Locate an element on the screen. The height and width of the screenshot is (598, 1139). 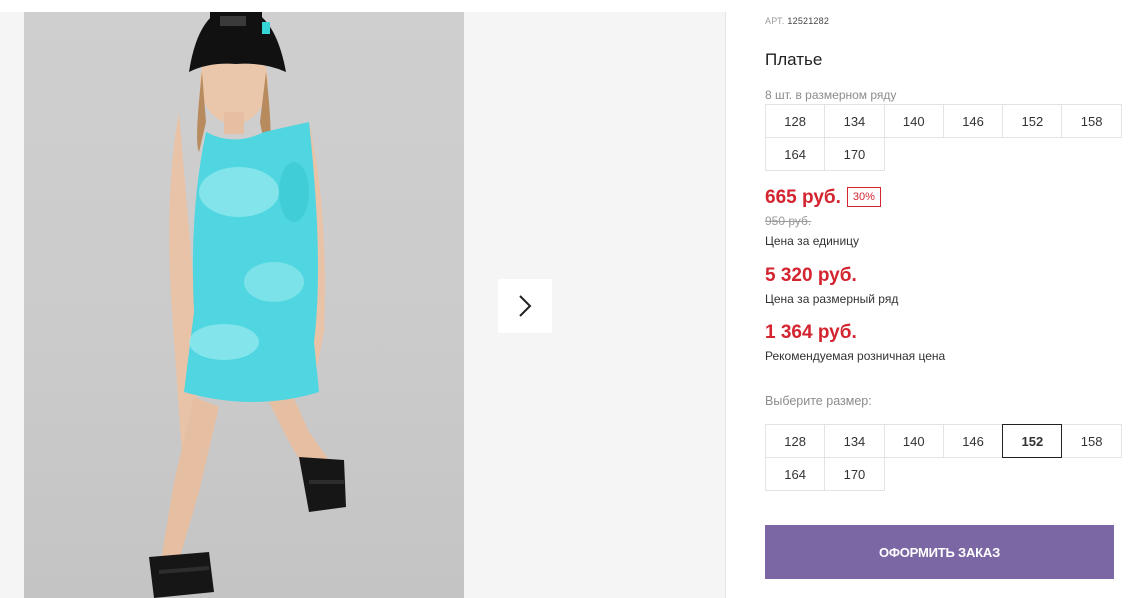
unit-price-line: 665 руб. 30% is located at coordinates (823, 198).